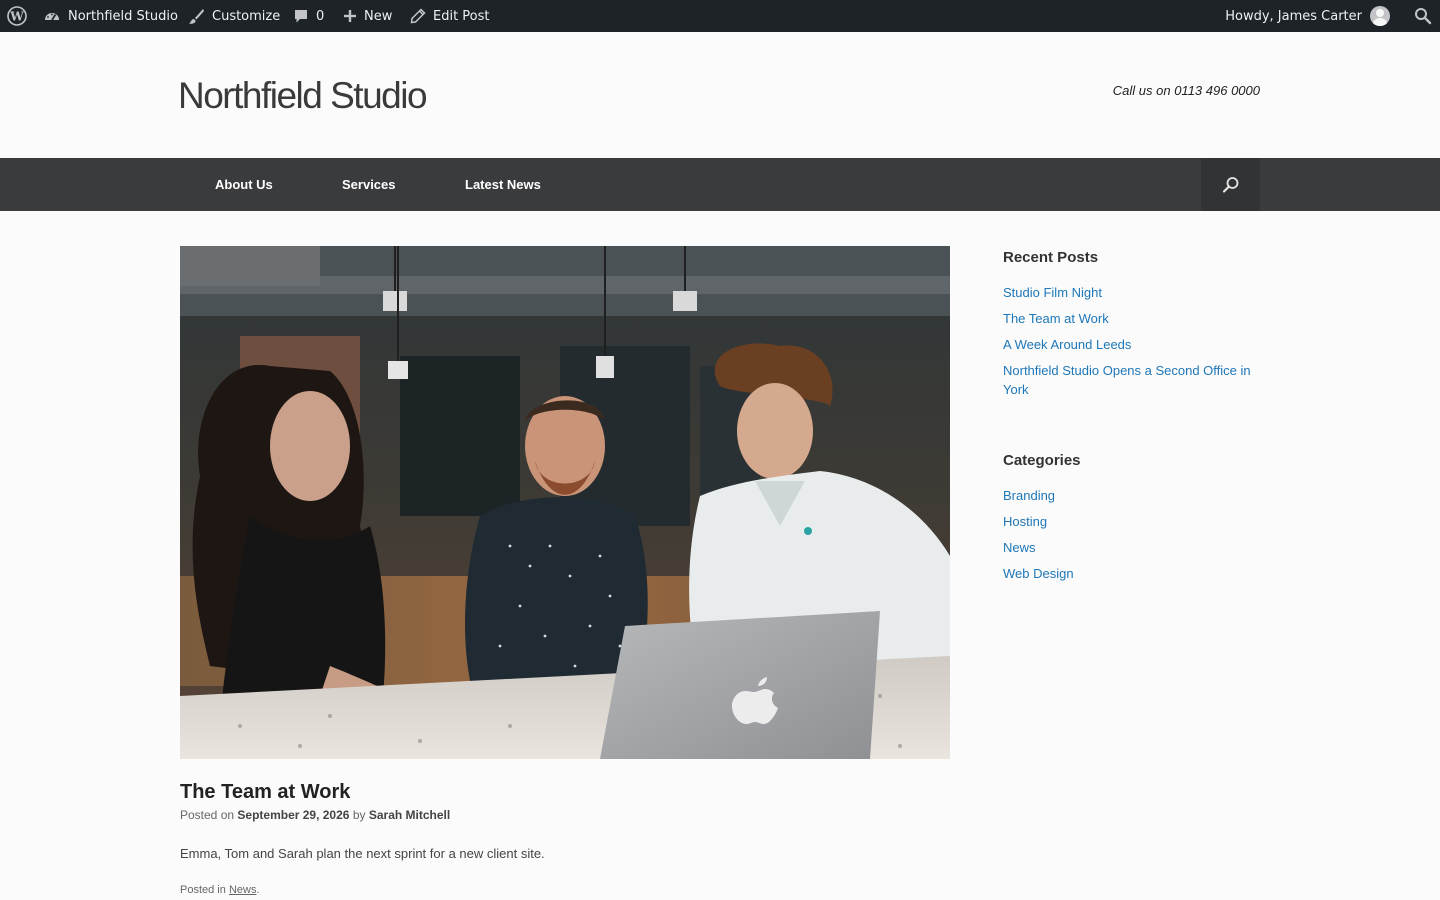 The height and width of the screenshot is (900, 1440). I want to click on comments-count: 0, so click(320, 16).